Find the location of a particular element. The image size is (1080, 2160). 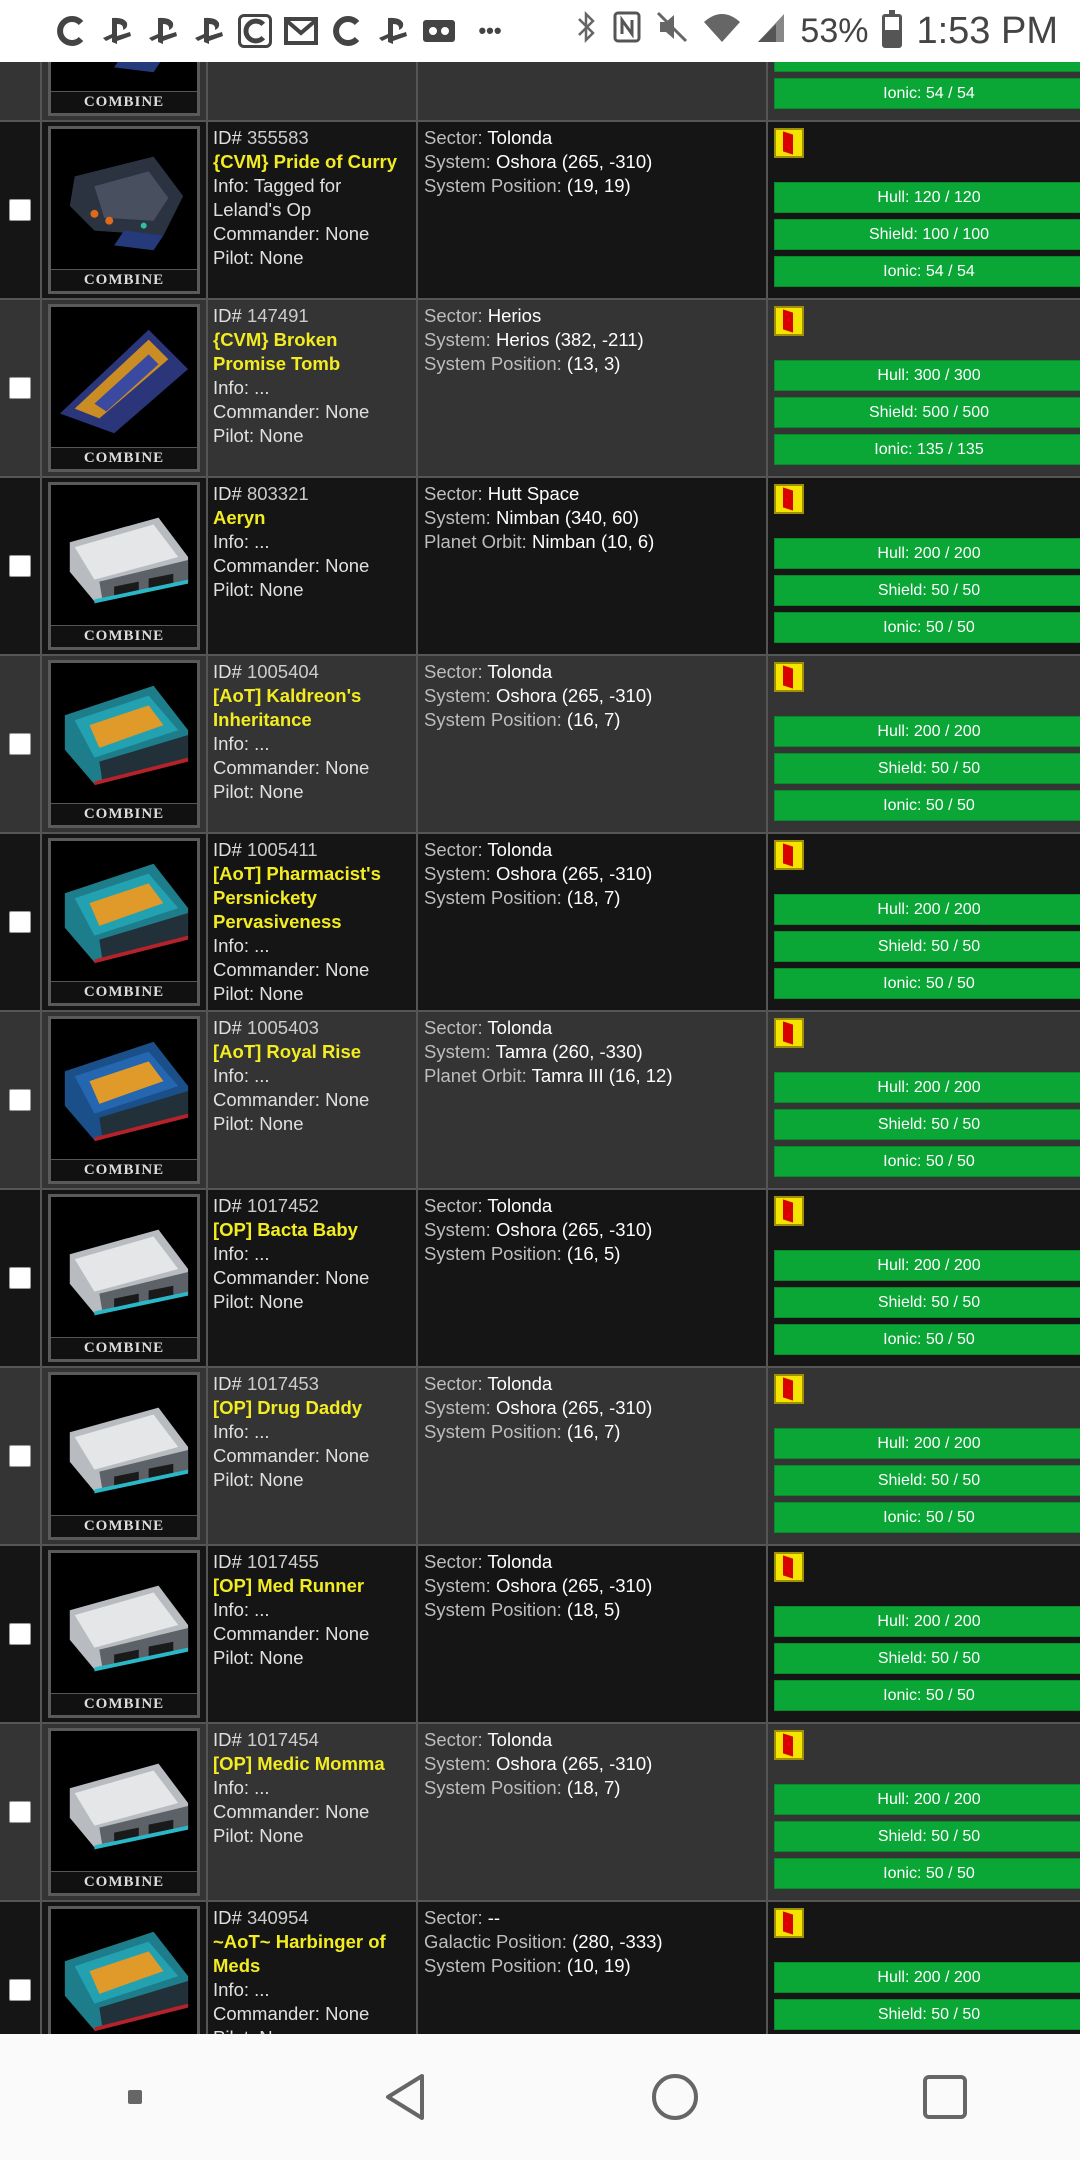

location-line: System Position: (10, 19) is located at coordinates (592, 1966).